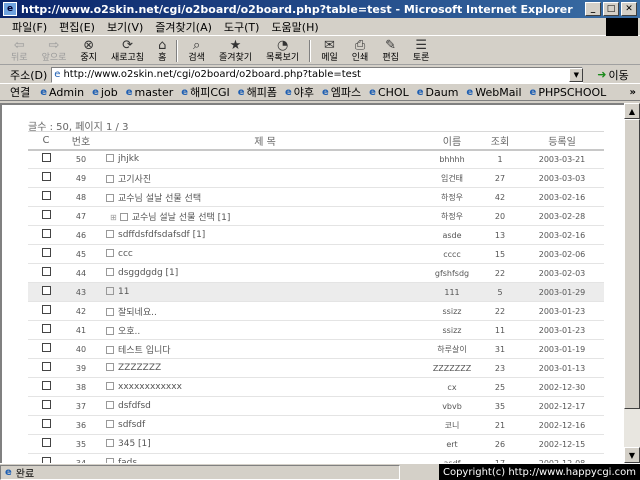  I want to click on go-button: ➜ 이동, so click(612, 75).